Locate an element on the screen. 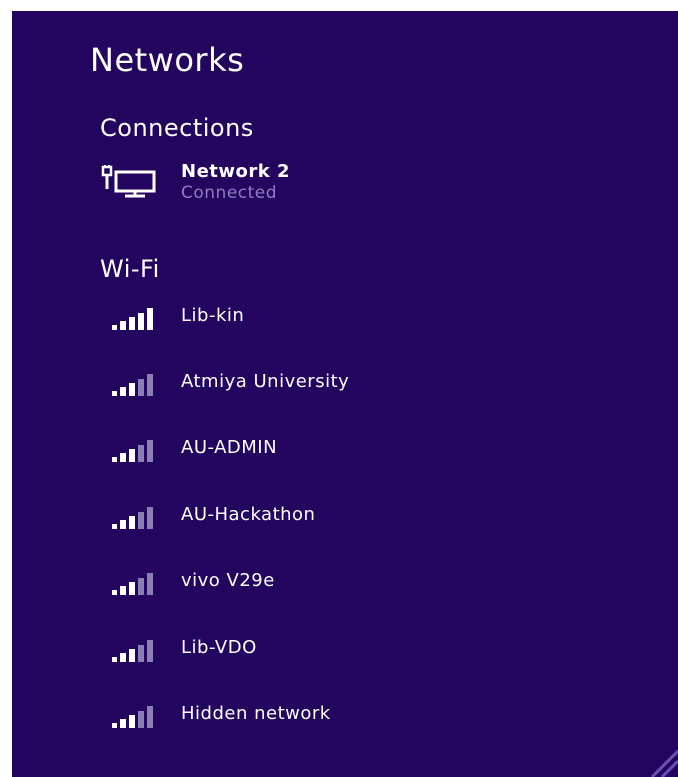 The image size is (678, 777). wifi-name: vivo V29e is located at coordinates (228, 580).